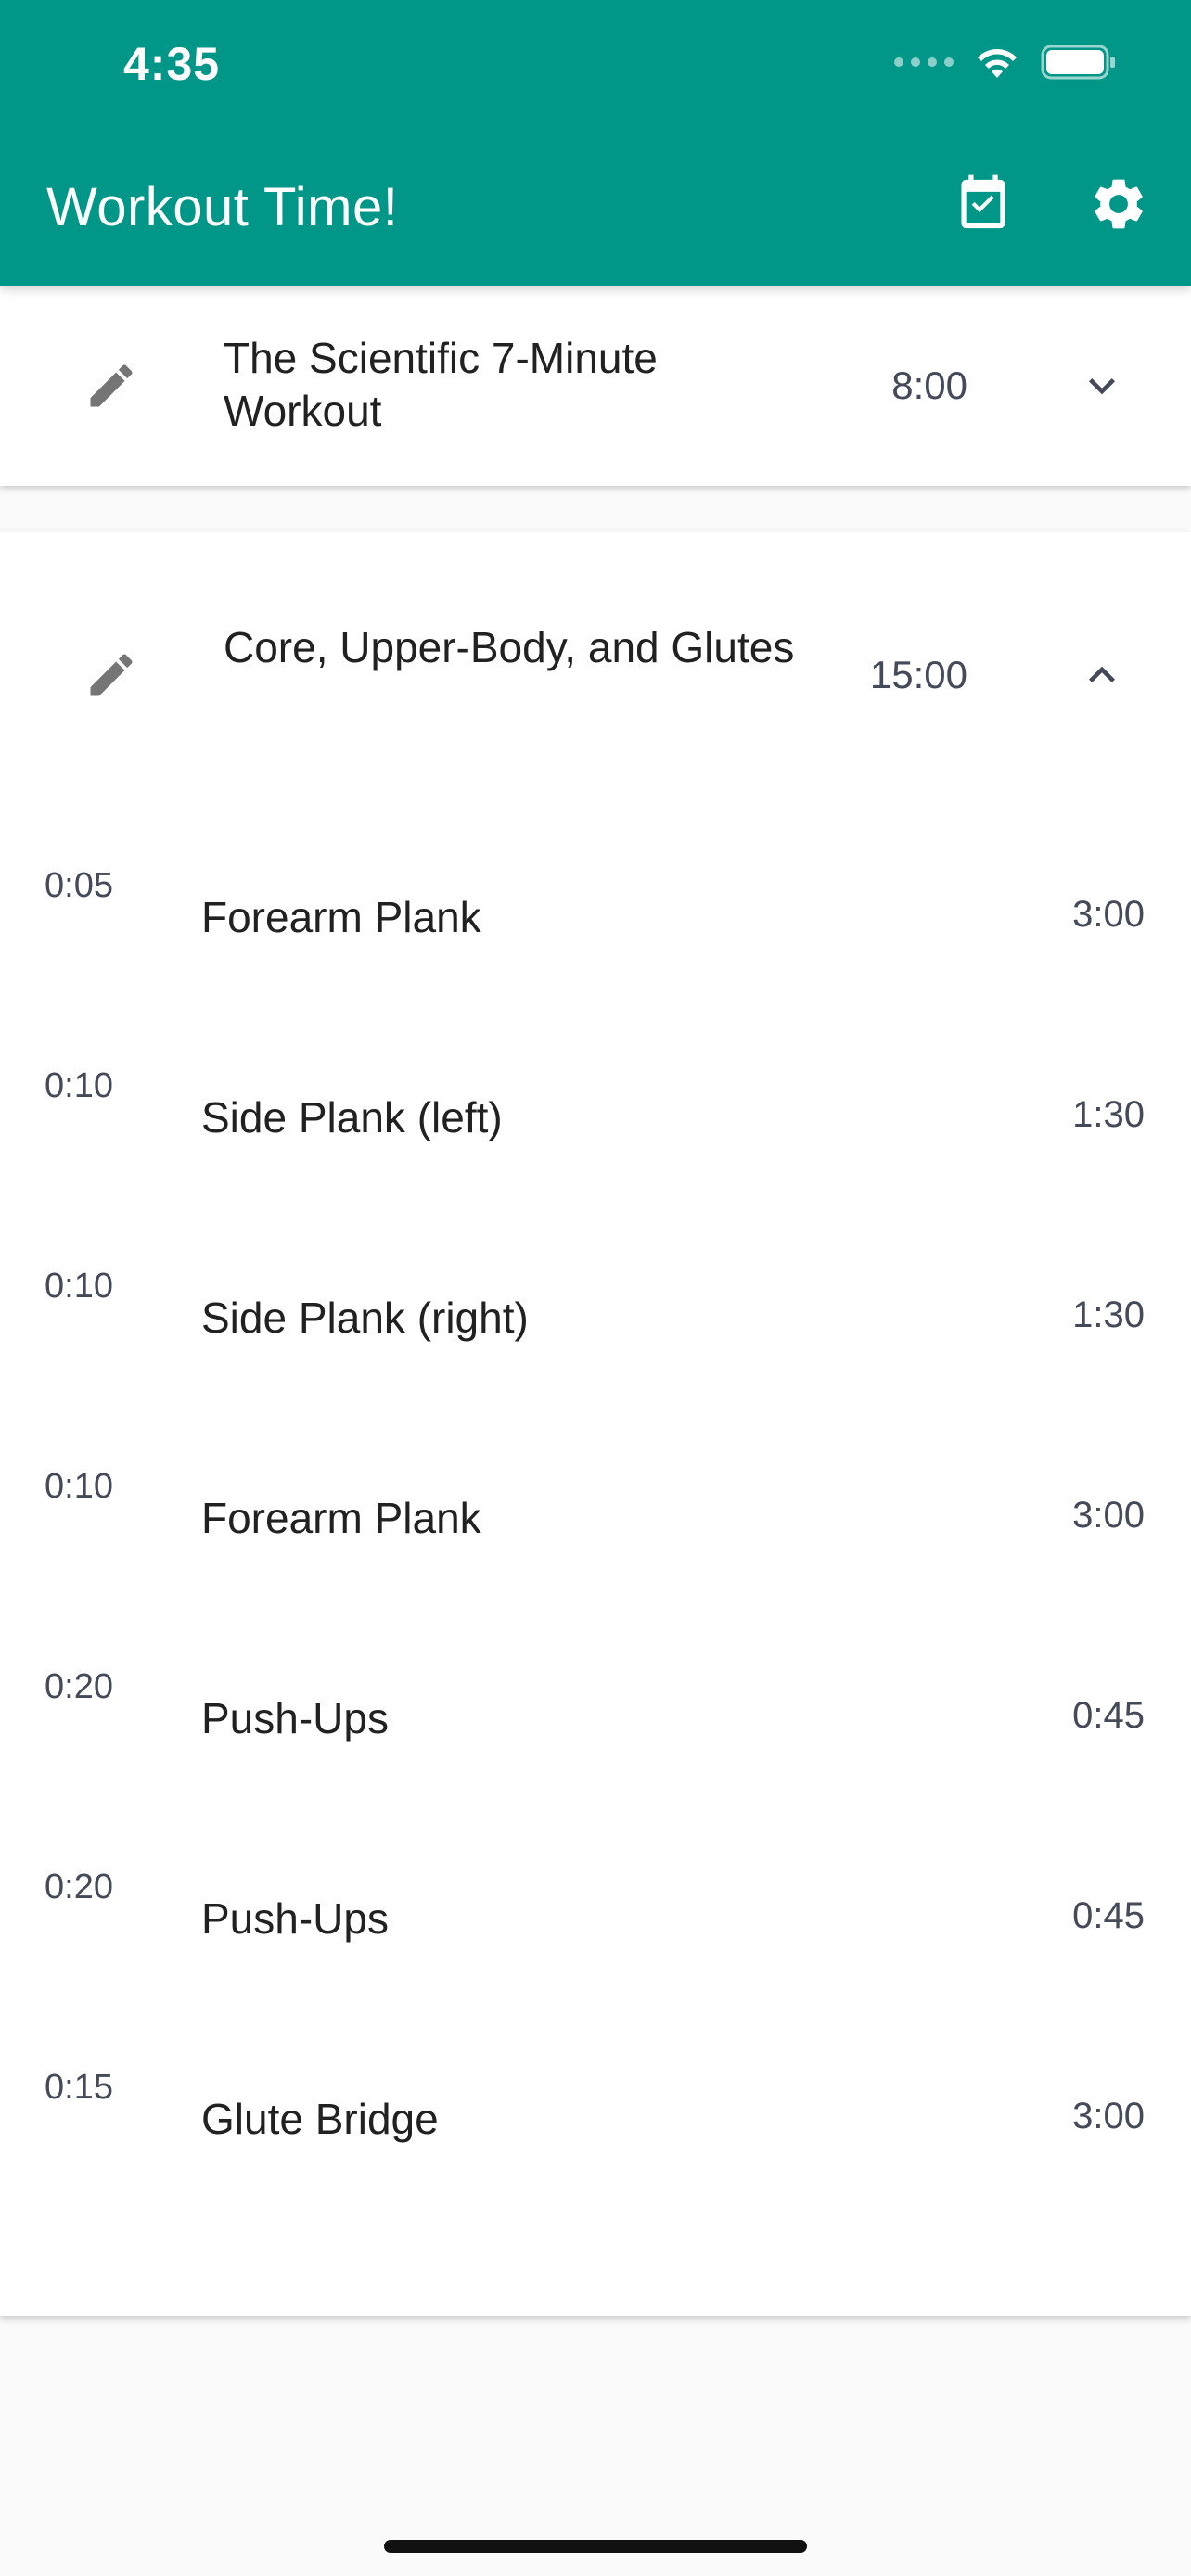 The image size is (1191, 2576). What do you see at coordinates (595, 920) in the screenshot?
I see `exercise-row: 0:05 Forearm Plank 3:00` at bounding box center [595, 920].